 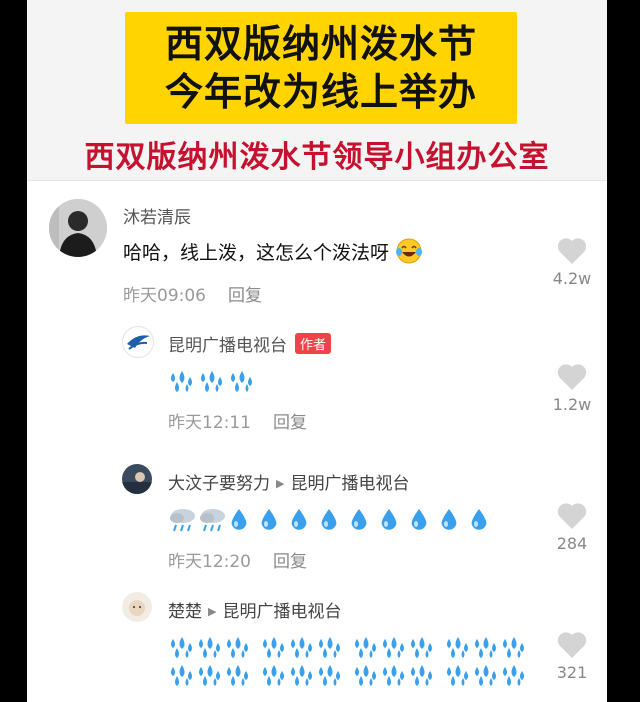 I want to click on like-count: 4.2w, so click(x=572, y=278).